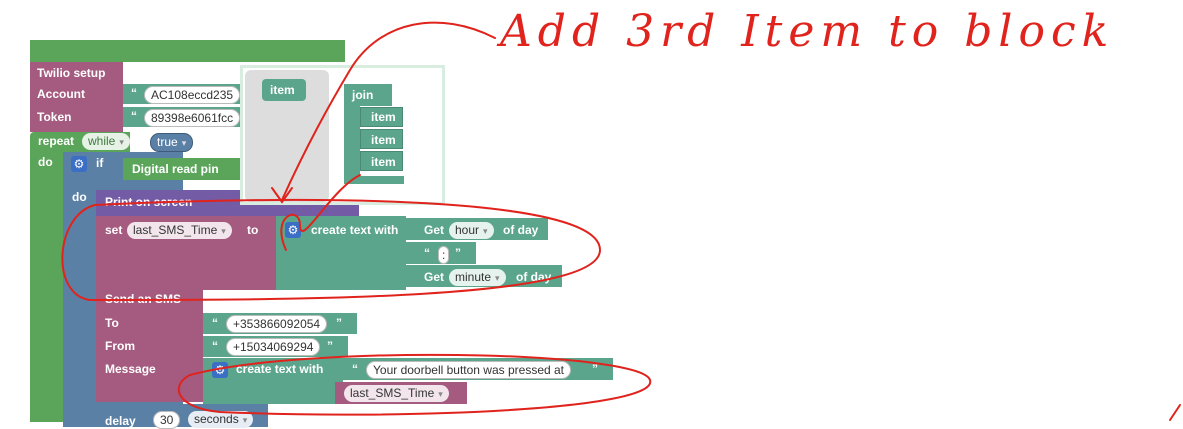  What do you see at coordinates (363, 95) in the screenshot?
I see `flyout-join-label: join` at bounding box center [363, 95].